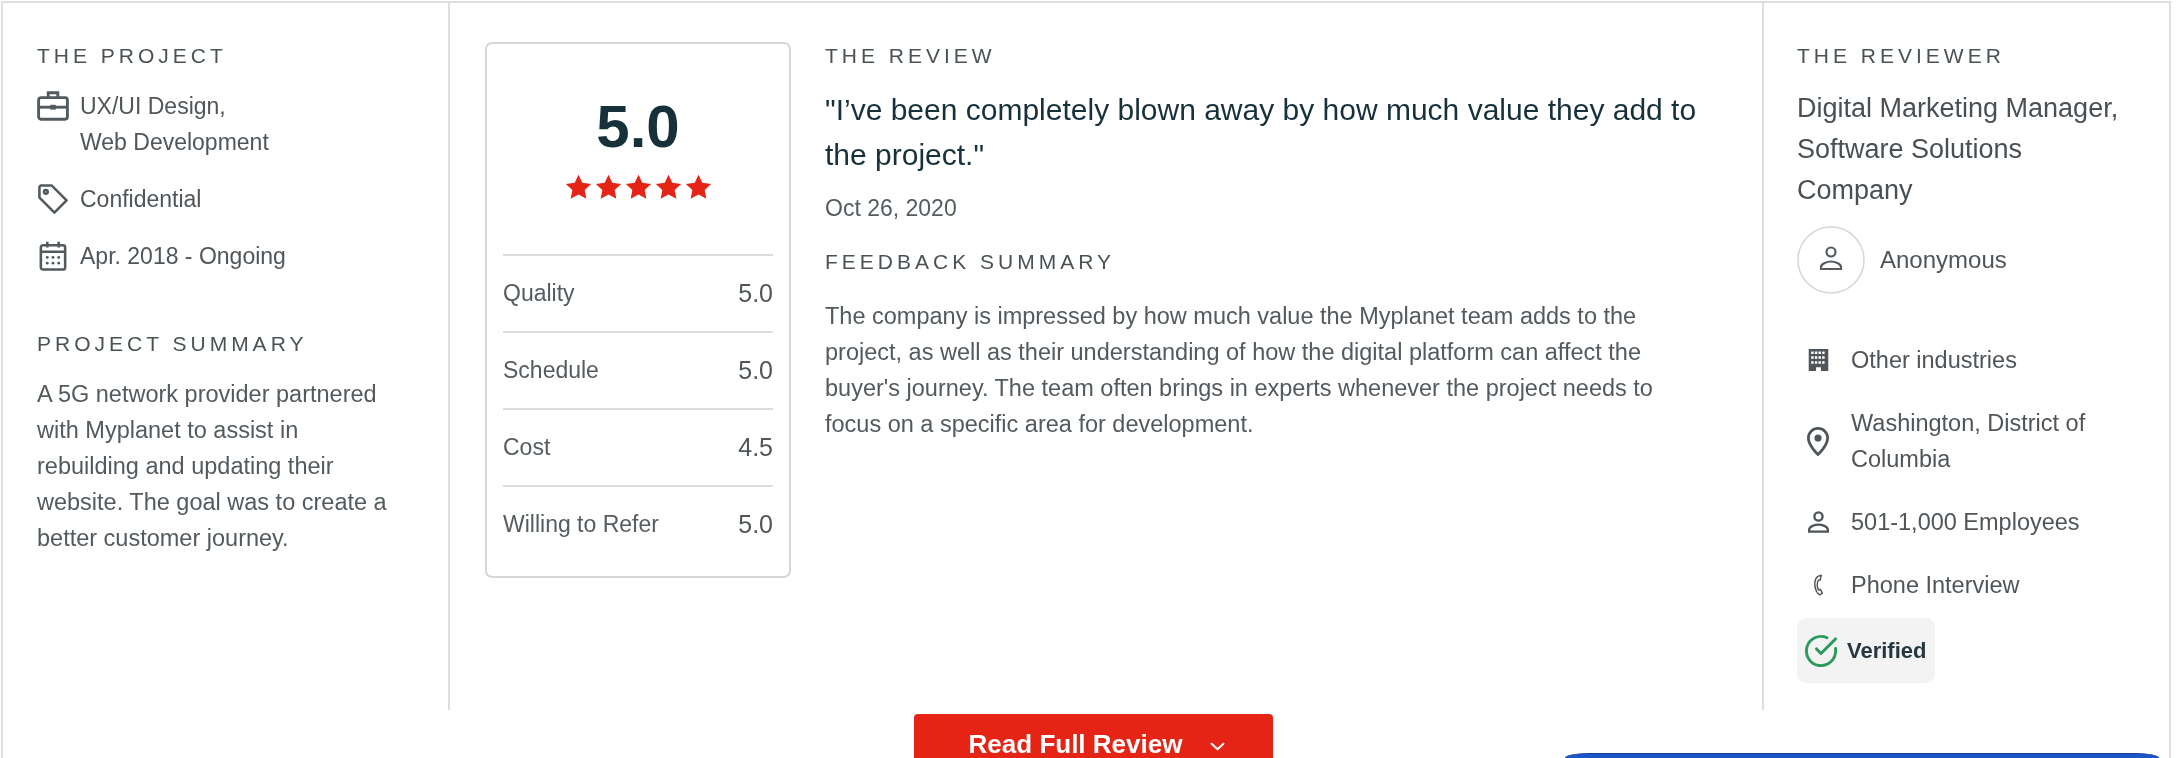  What do you see at coordinates (153, 106) in the screenshot?
I see `project-detail-text: UX/UI Design,` at bounding box center [153, 106].